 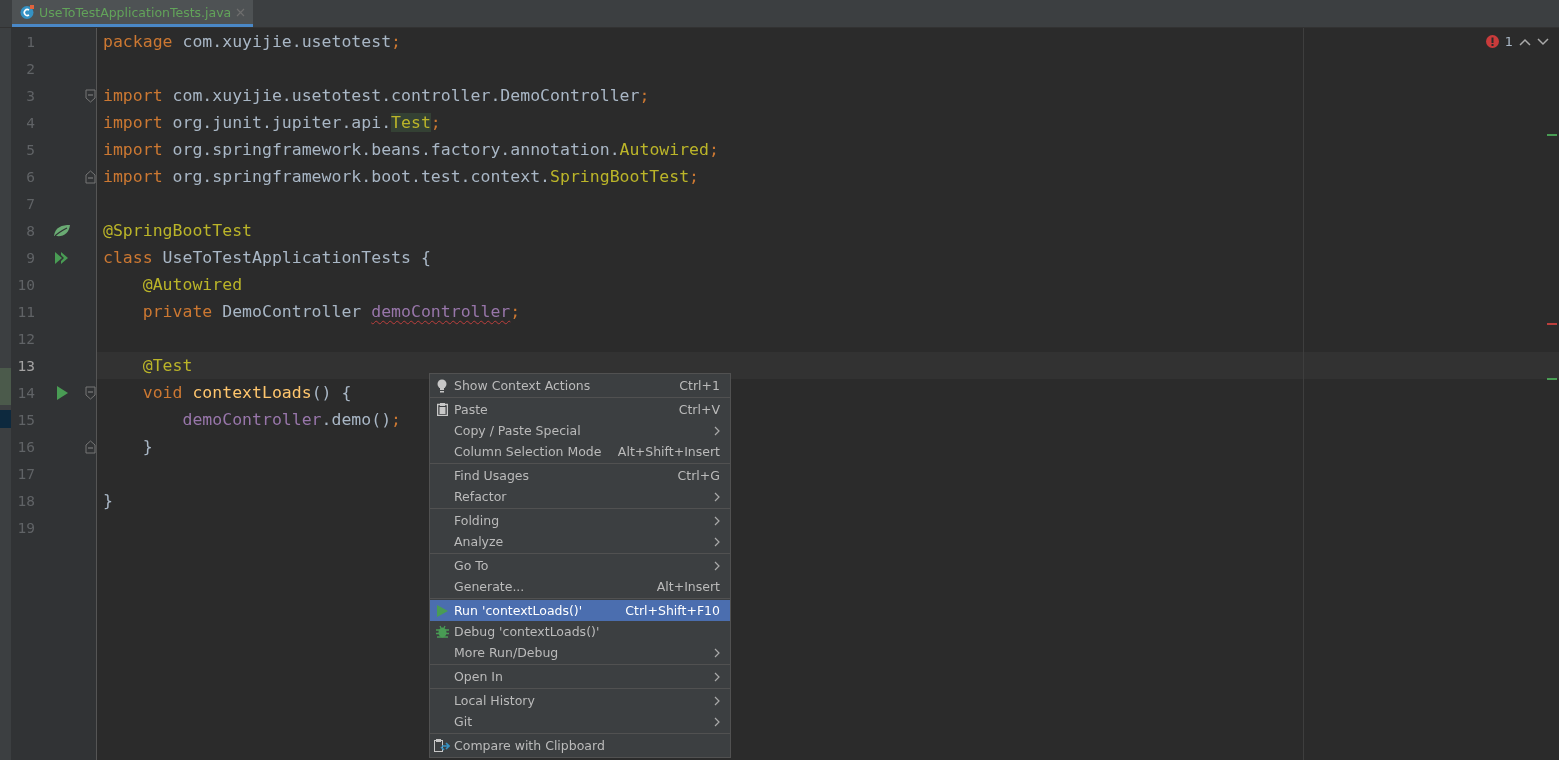 What do you see at coordinates (27, 12) in the screenshot?
I see `class-file-icon` at bounding box center [27, 12].